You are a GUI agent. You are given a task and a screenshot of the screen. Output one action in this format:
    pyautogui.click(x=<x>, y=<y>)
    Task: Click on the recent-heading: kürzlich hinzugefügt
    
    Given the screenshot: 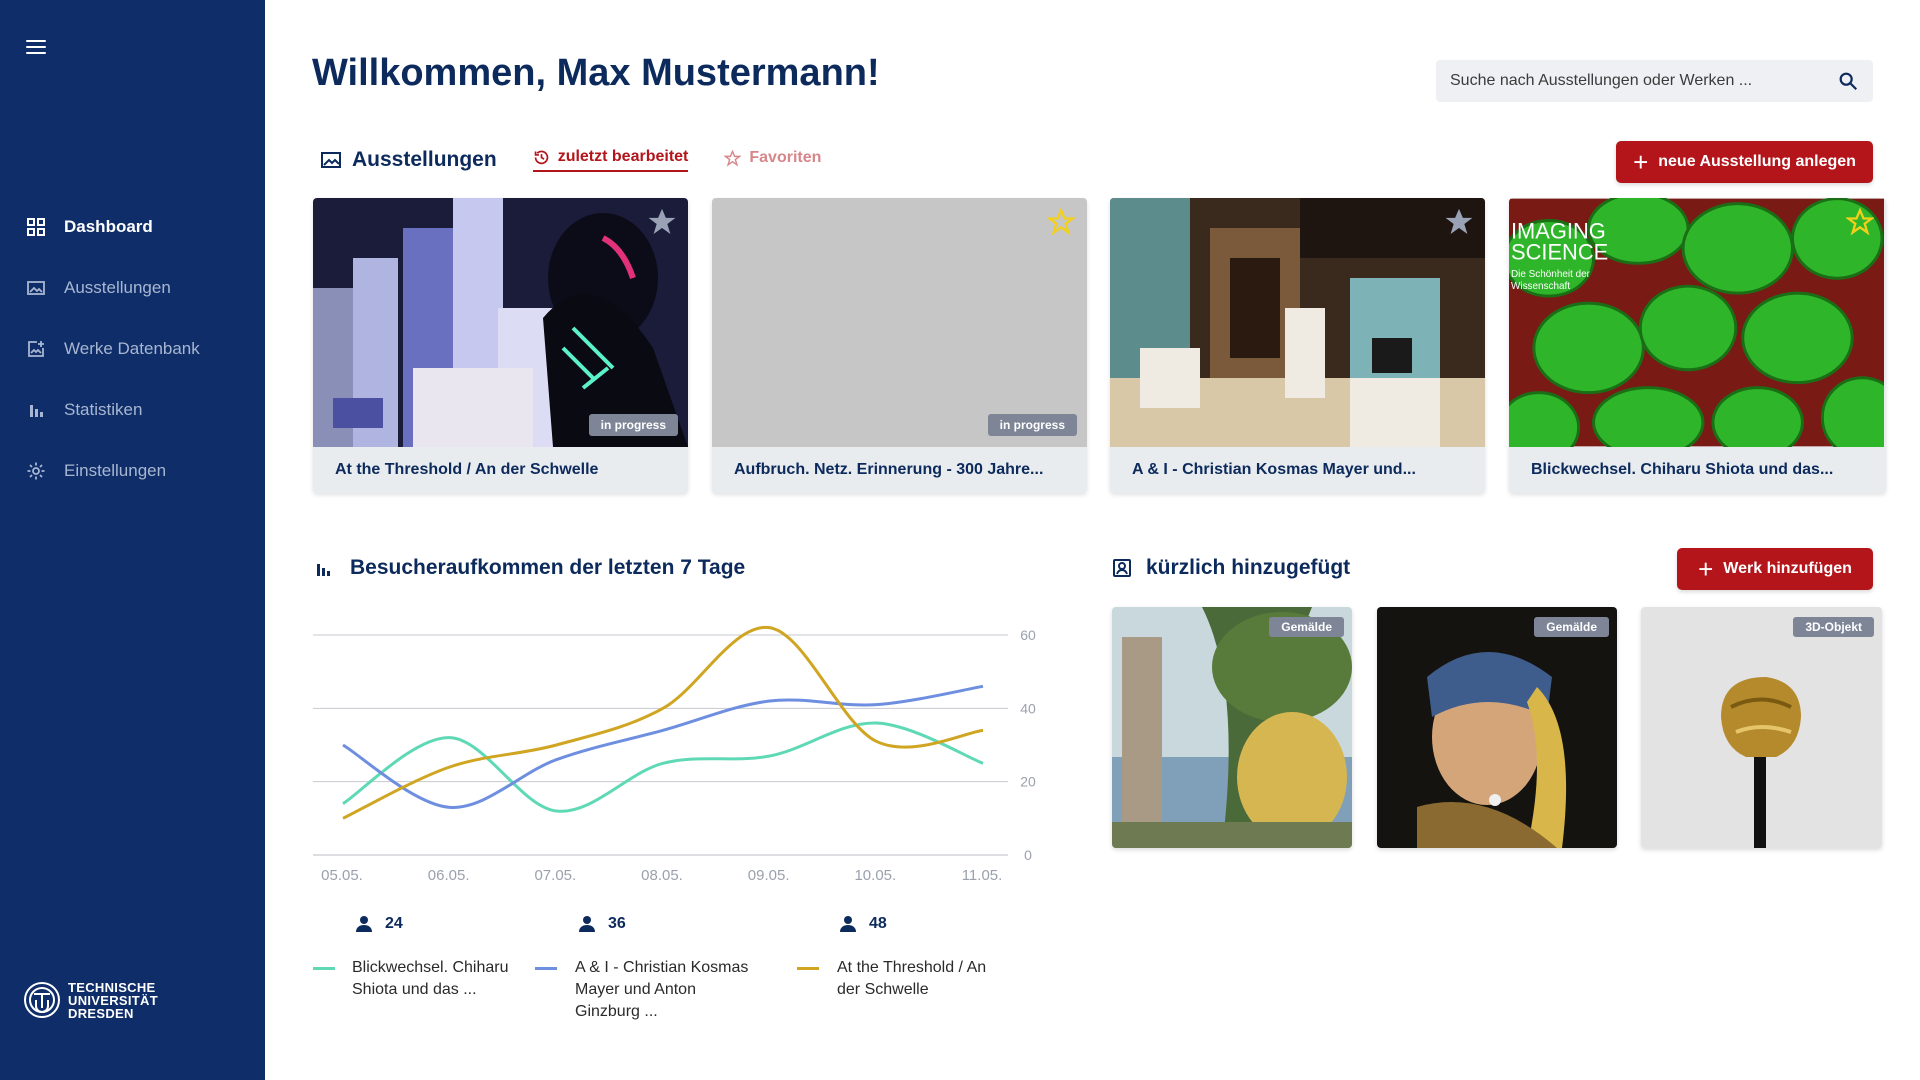 What is the action you would take?
    pyautogui.click(x=1231, y=568)
    